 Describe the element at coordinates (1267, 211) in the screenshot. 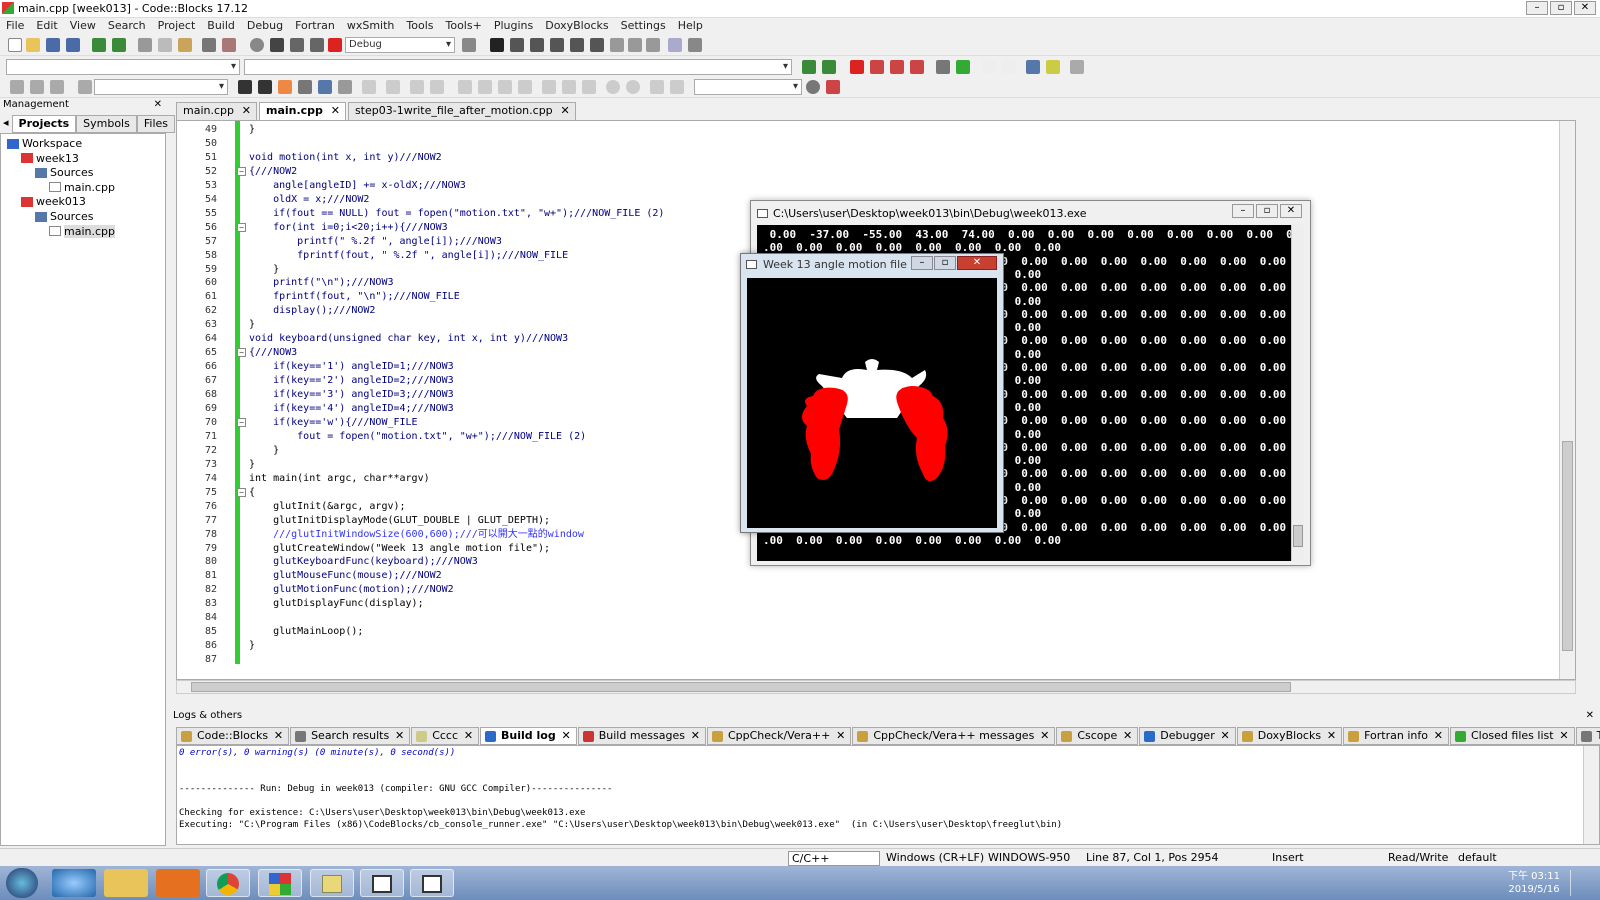

I see `console-maximize-button: ▫` at that location.